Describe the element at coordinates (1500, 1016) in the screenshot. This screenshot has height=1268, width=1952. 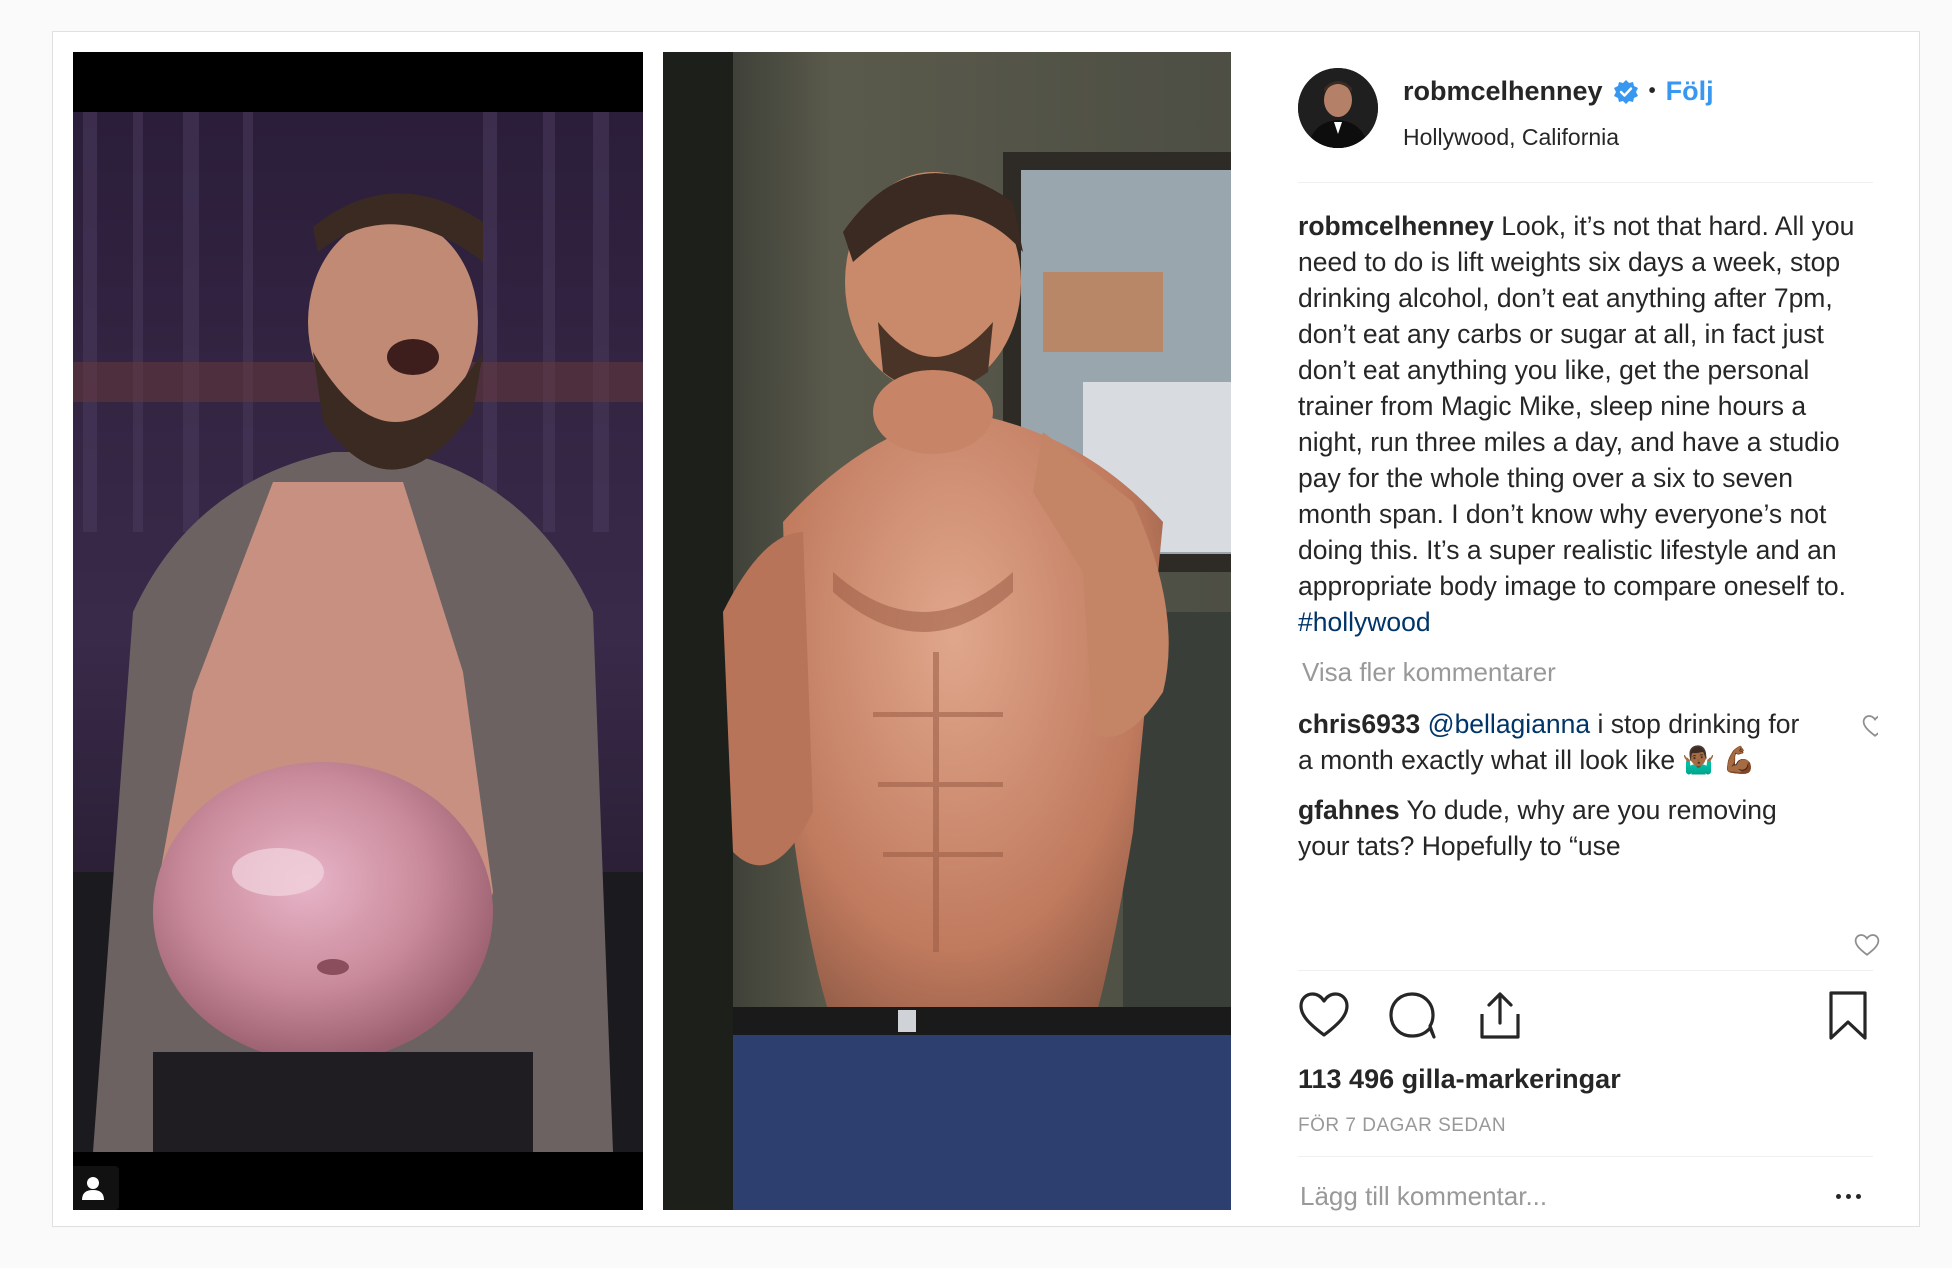
I see `share-icon` at that location.